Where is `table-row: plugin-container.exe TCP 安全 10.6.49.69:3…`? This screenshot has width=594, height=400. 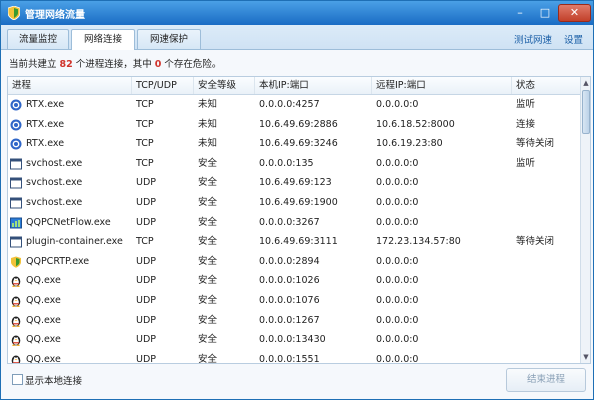
table-row: plugin-container.exe TCP 安全 10.6.49.69:3… is located at coordinates (294, 242).